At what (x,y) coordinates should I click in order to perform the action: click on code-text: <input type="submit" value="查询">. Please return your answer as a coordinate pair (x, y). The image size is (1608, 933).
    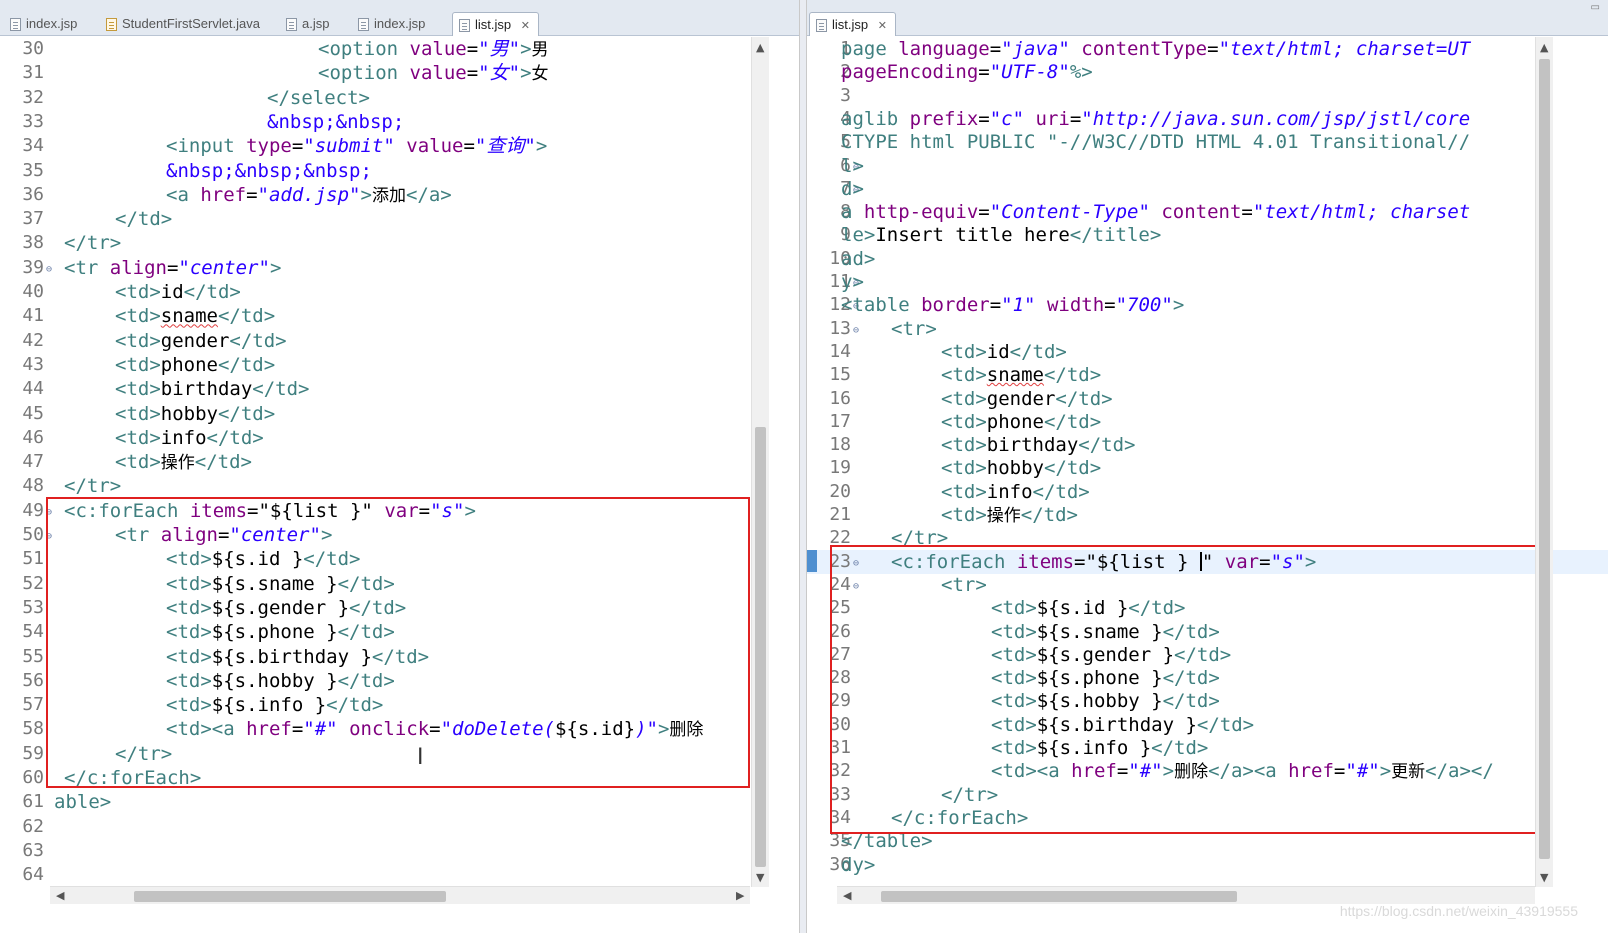
    Looking at the image, I should click on (357, 146).